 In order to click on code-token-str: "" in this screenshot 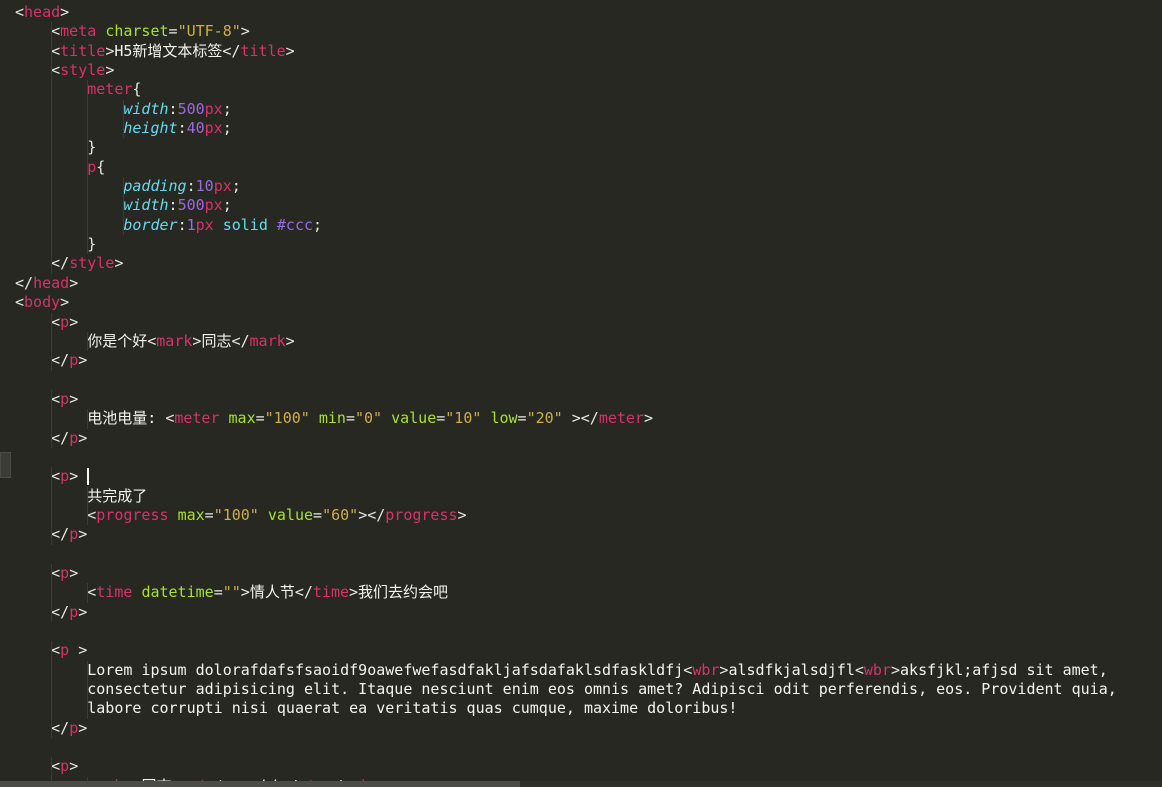, I will do `click(231, 592)`.